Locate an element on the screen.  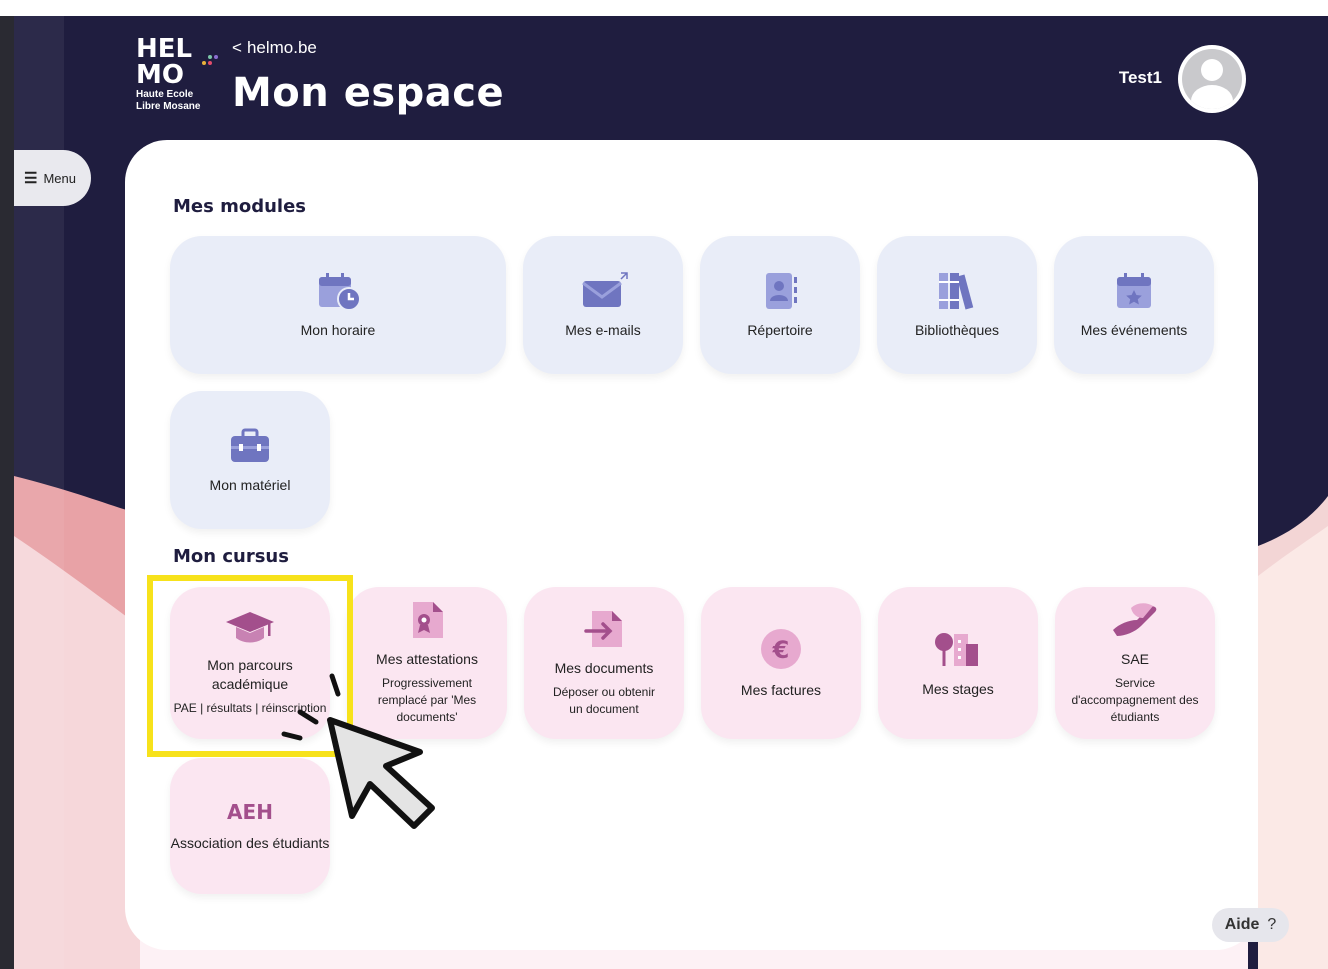
tile-label: Mes documents is located at coordinates (604, 667).